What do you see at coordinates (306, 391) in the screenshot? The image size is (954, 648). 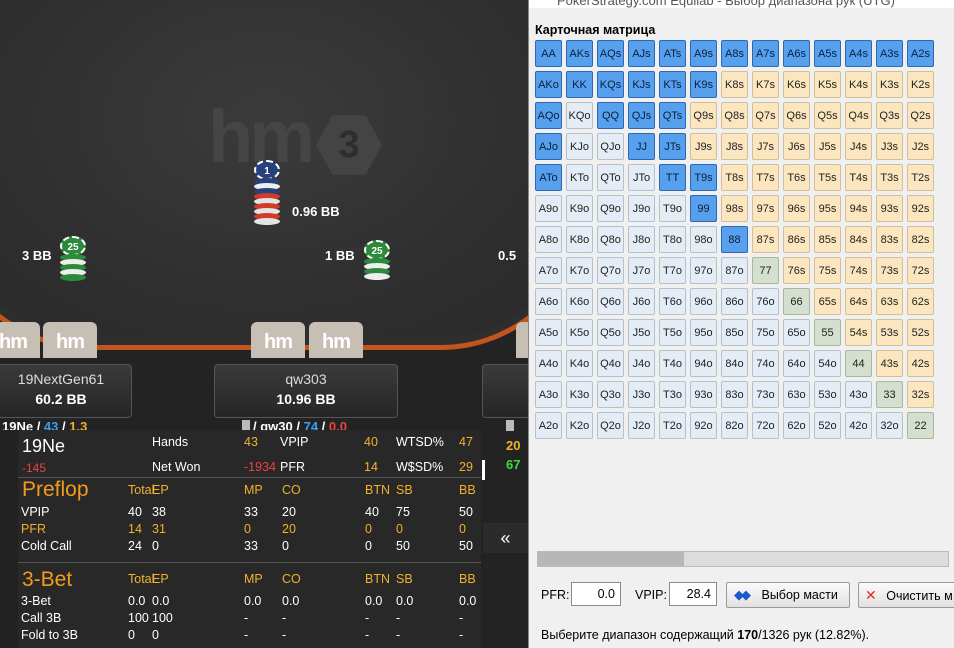 I see `seat-qw303: qw303 10.96 BB` at bounding box center [306, 391].